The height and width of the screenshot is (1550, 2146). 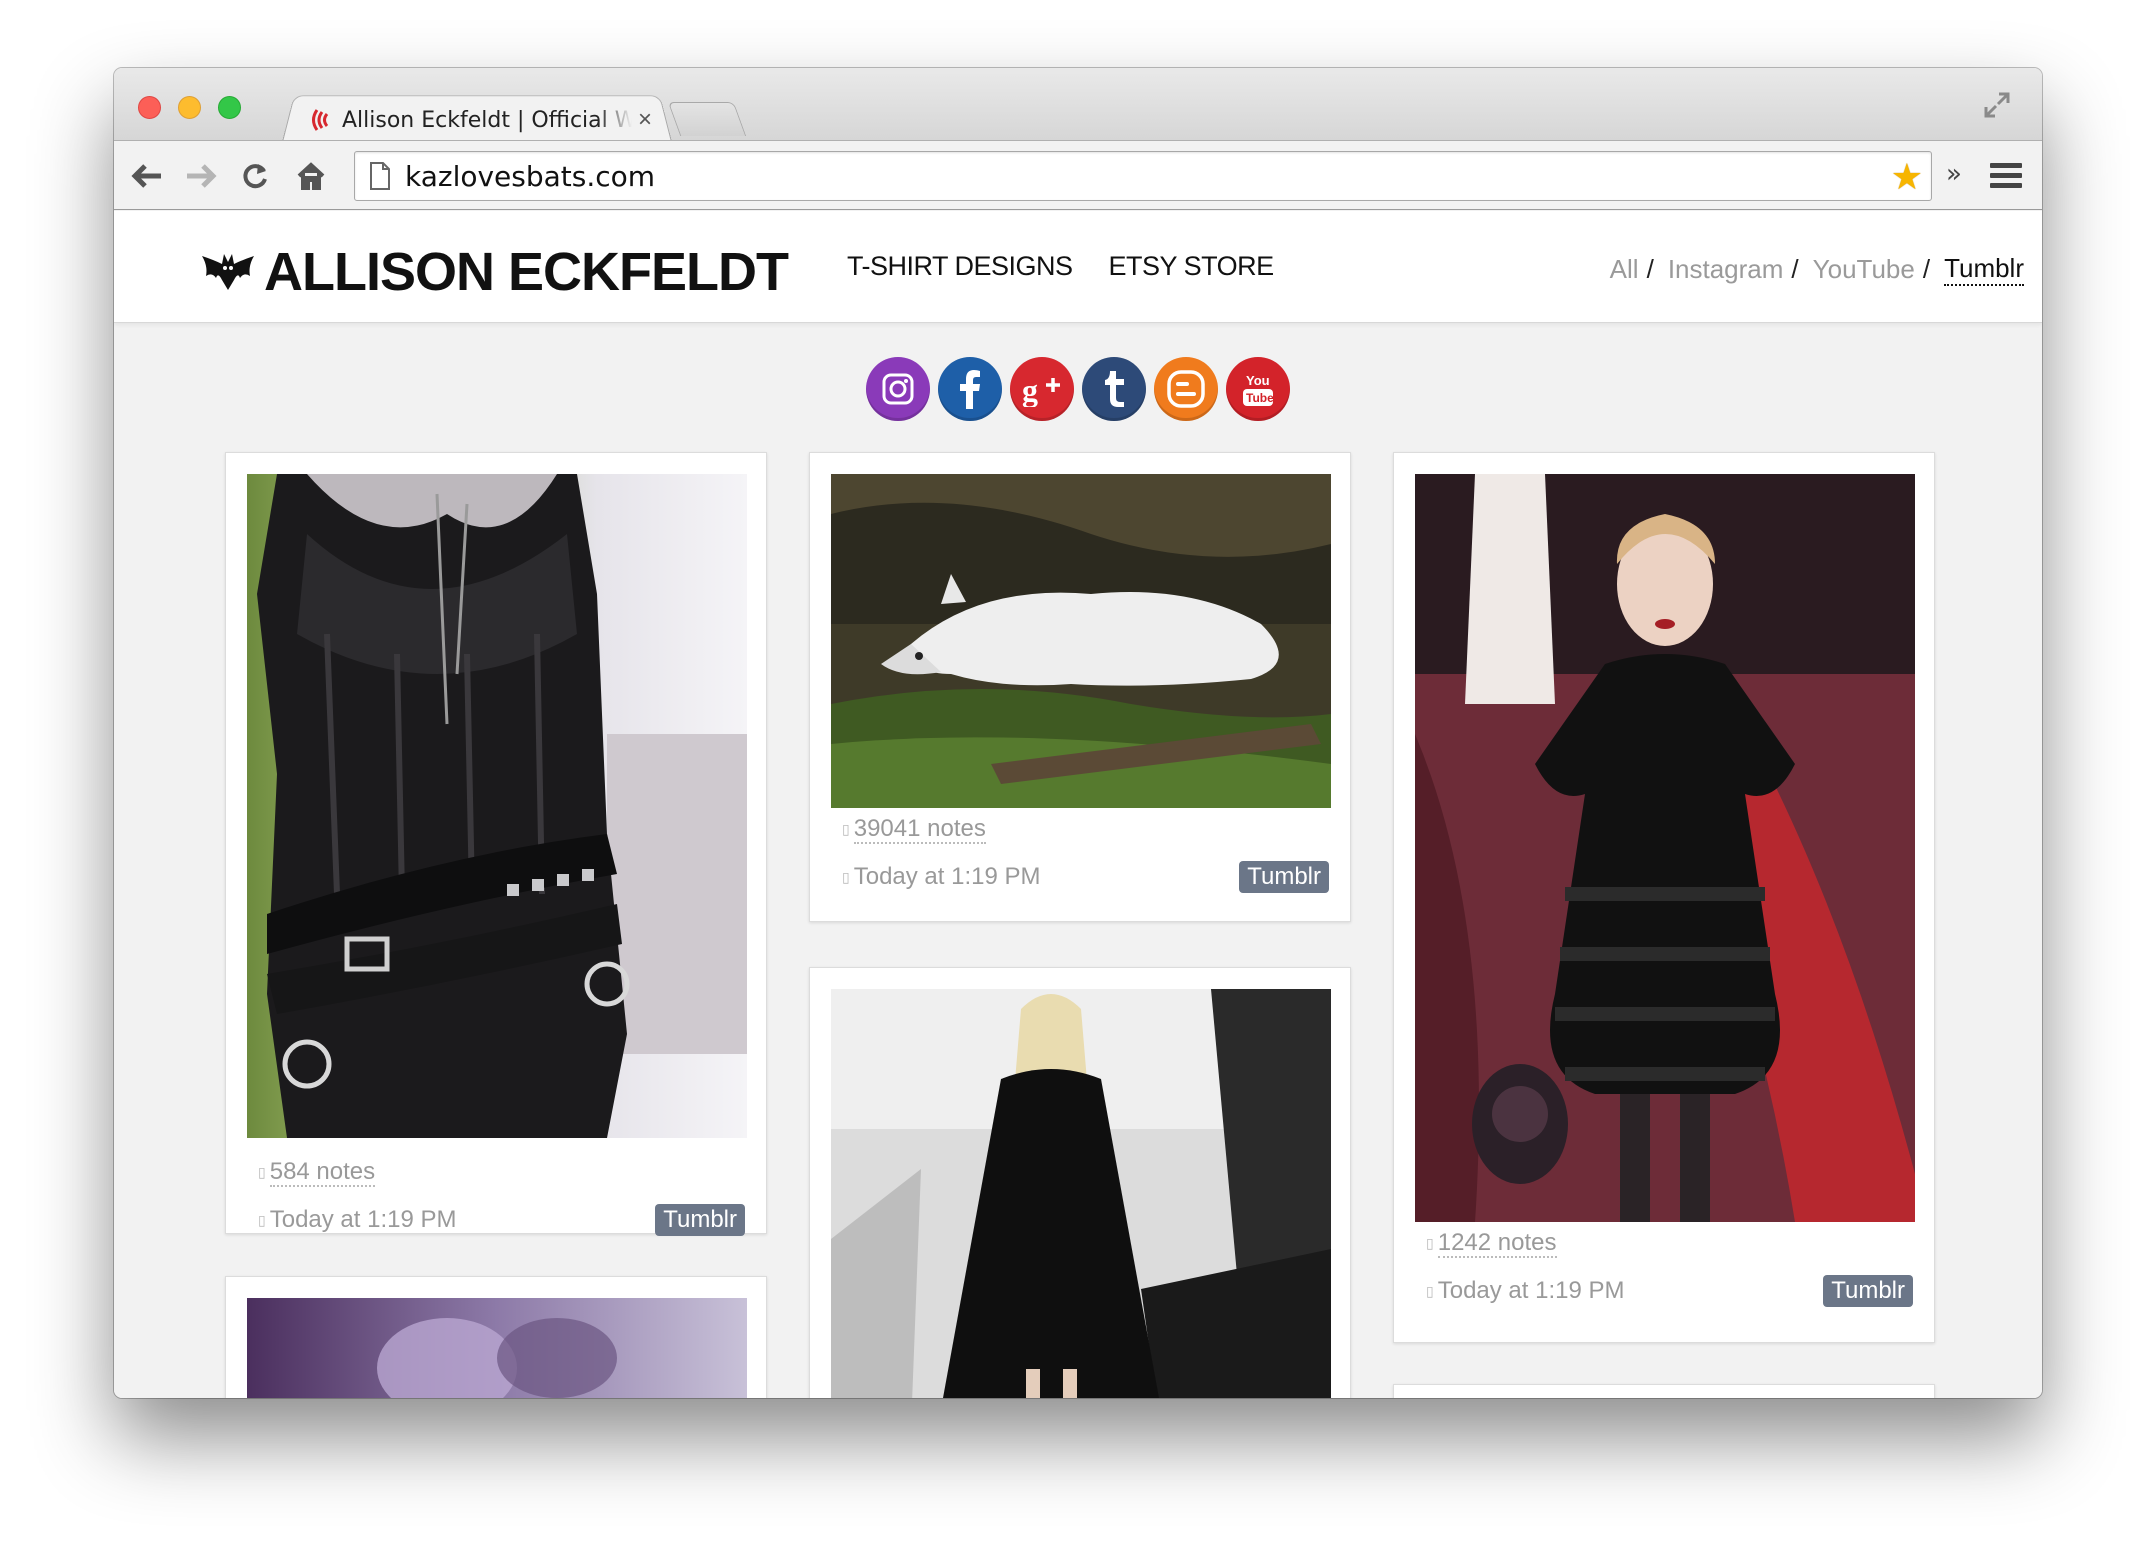 I want to click on svg-text: Tube, so click(x=1260, y=398).